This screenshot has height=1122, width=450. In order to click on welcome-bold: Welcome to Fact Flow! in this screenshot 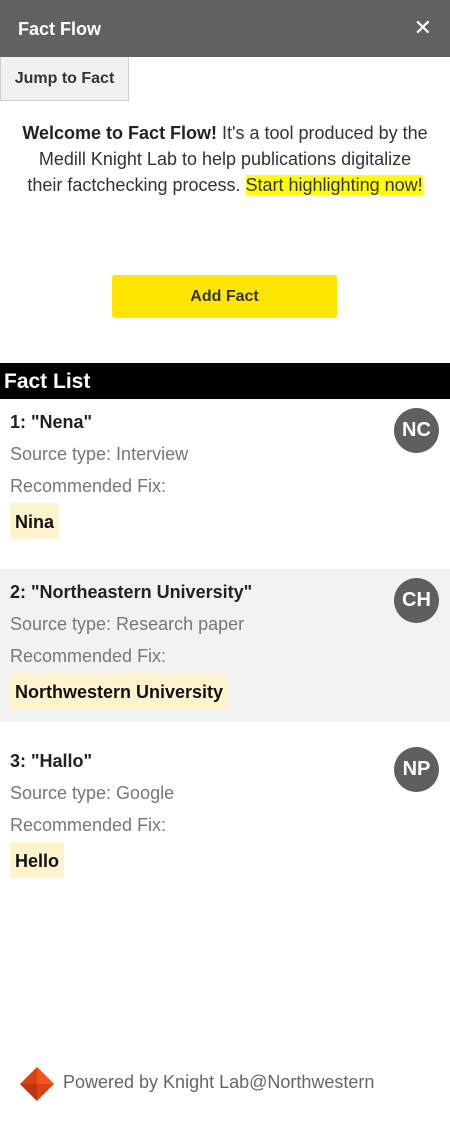, I will do `click(120, 133)`.